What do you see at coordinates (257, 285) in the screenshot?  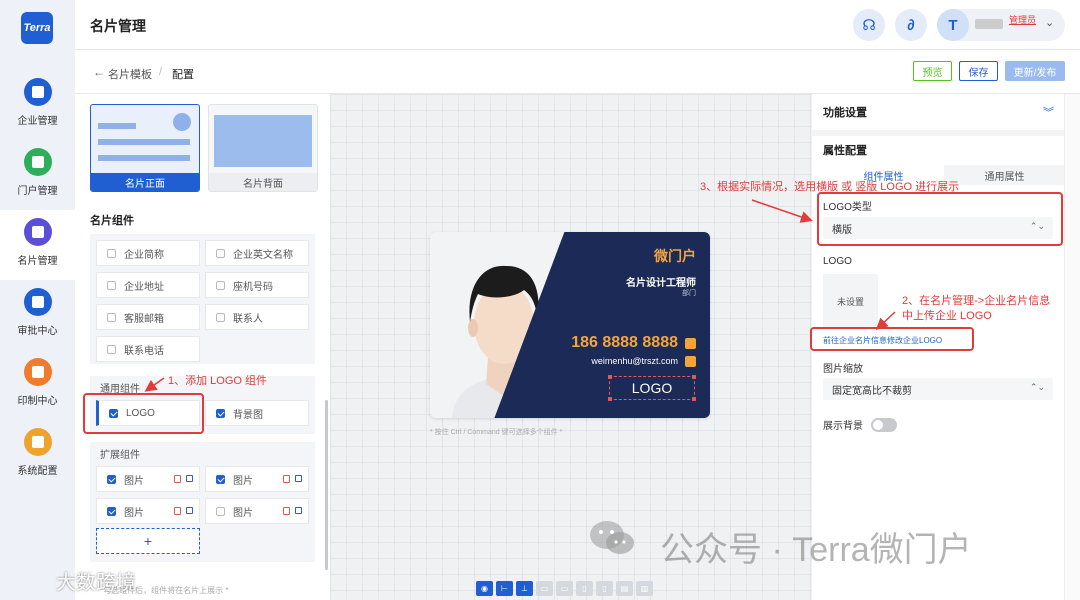 I see `component-item: 座机号码` at bounding box center [257, 285].